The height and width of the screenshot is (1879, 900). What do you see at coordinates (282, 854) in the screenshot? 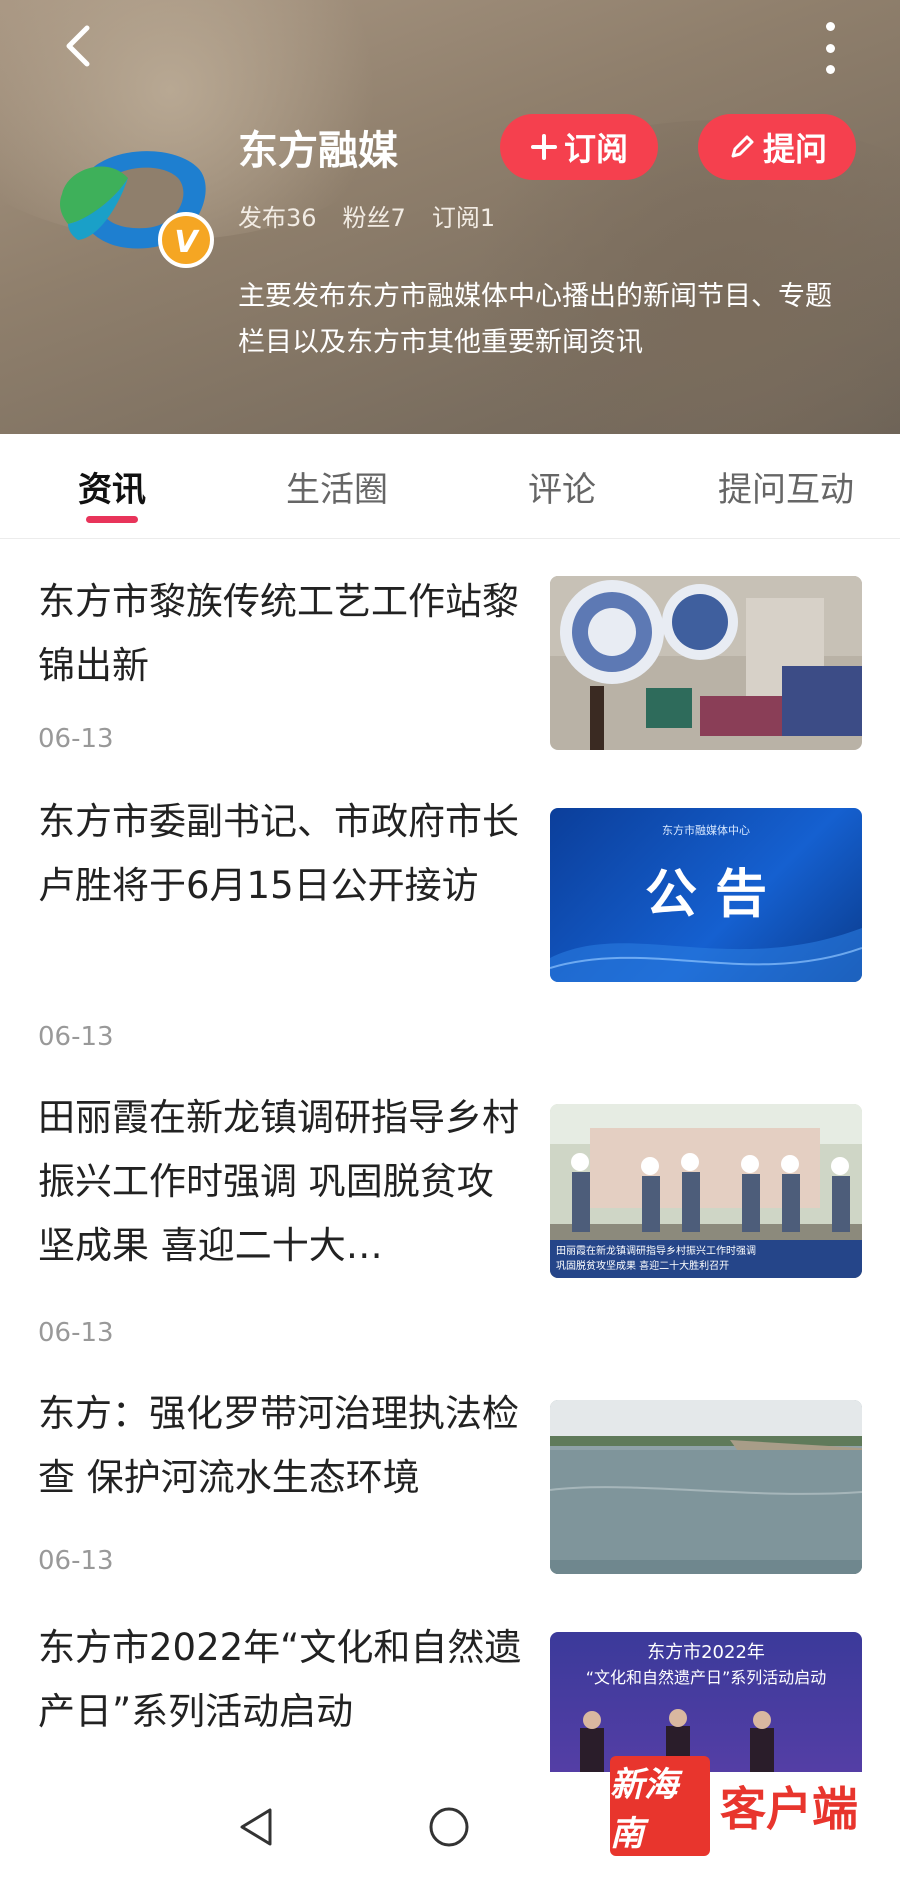
I see `news-title: 东方市委副书记、市政府市长卢胜将于6月15日公开接访` at bounding box center [282, 854].